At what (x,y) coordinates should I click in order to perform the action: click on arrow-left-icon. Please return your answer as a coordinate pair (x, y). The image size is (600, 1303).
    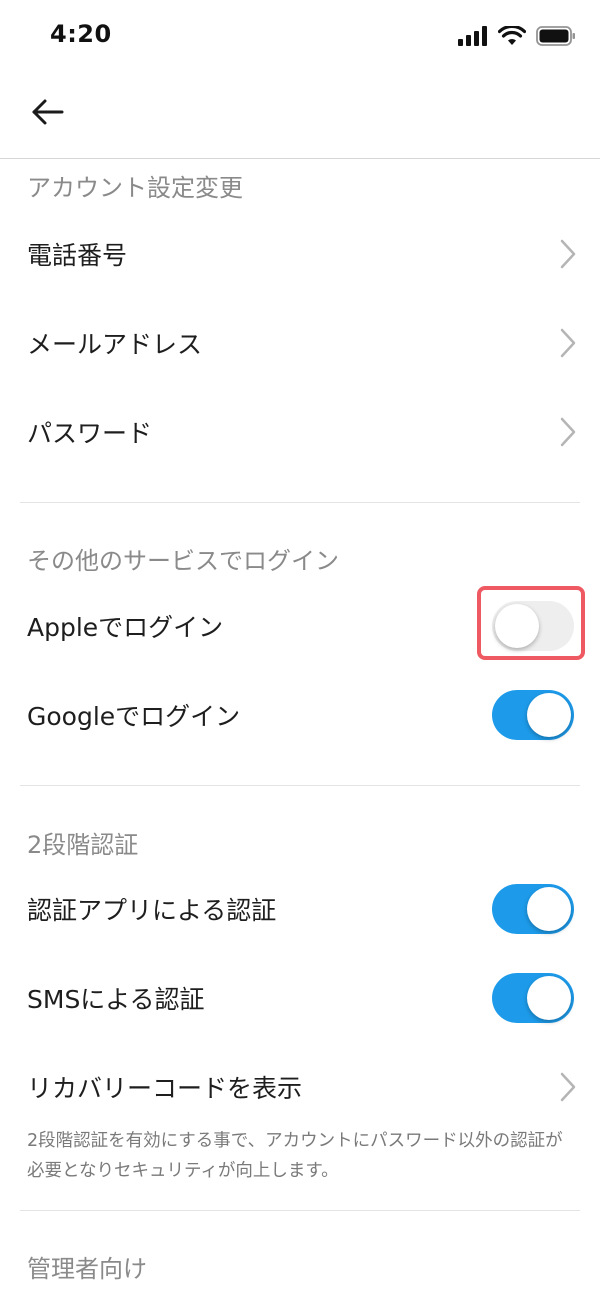
    Looking at the image, I should click on (48, 112).